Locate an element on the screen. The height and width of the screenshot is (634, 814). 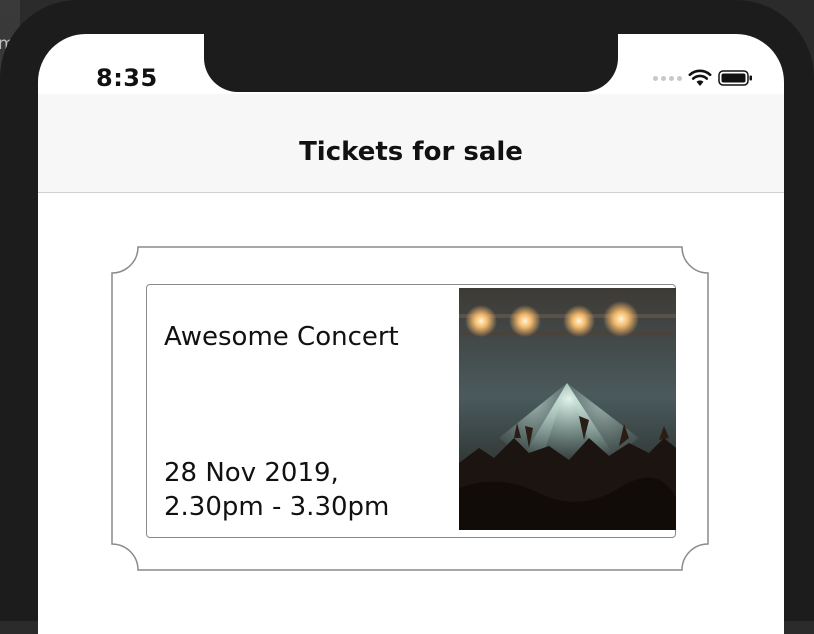
wifi-icon is located at coordinates (700, 77).